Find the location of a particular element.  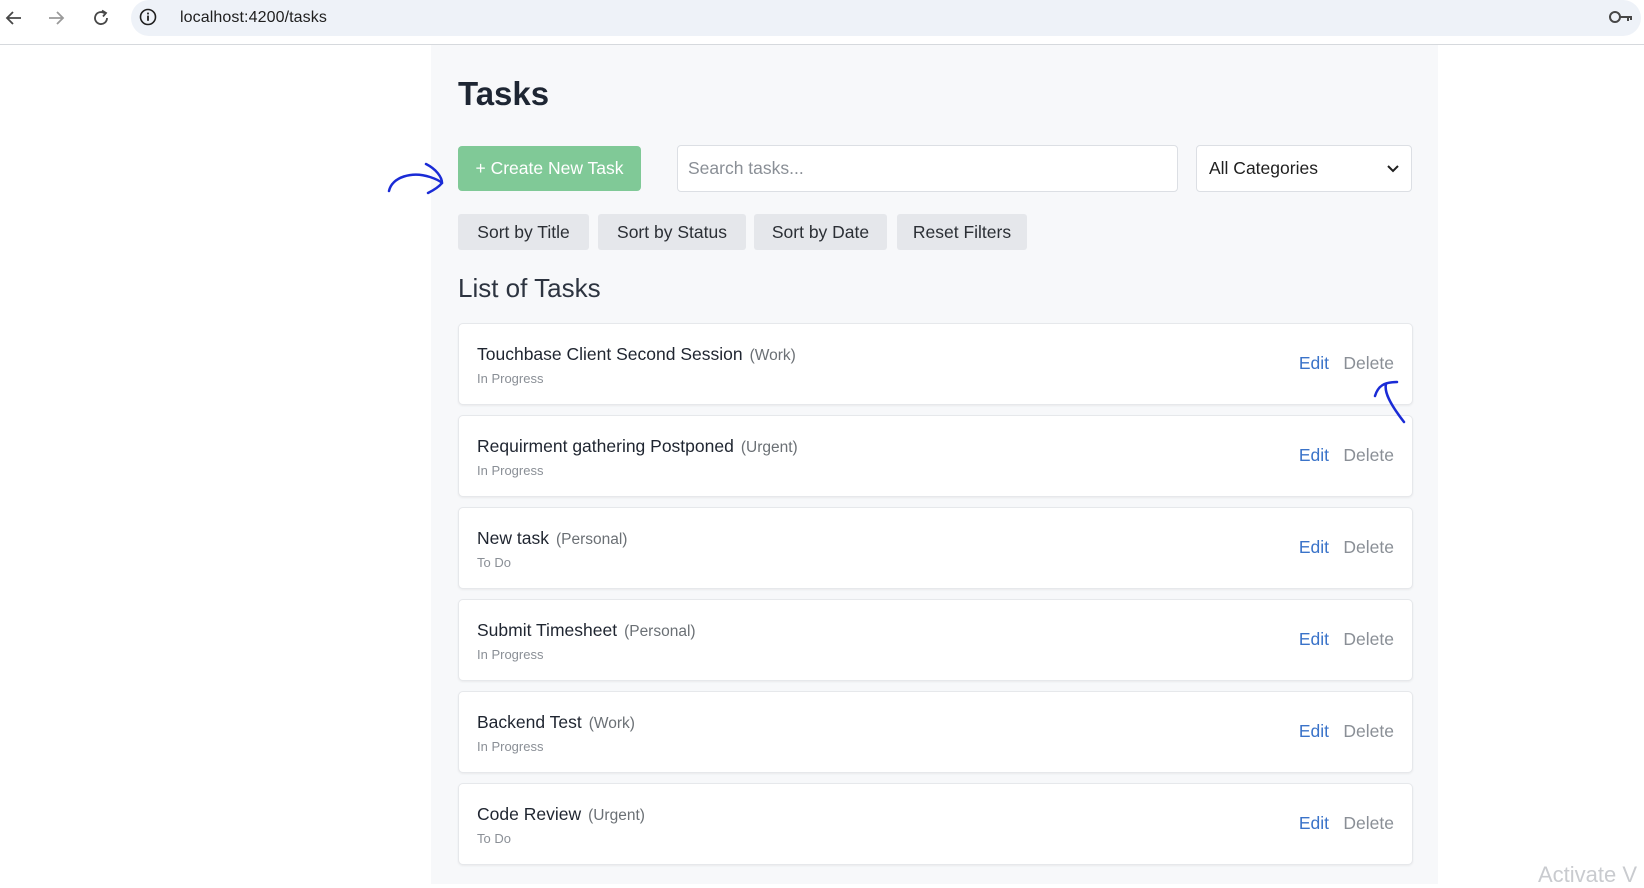

category-select-value: All Categories is located at coordinates (1263, 168).